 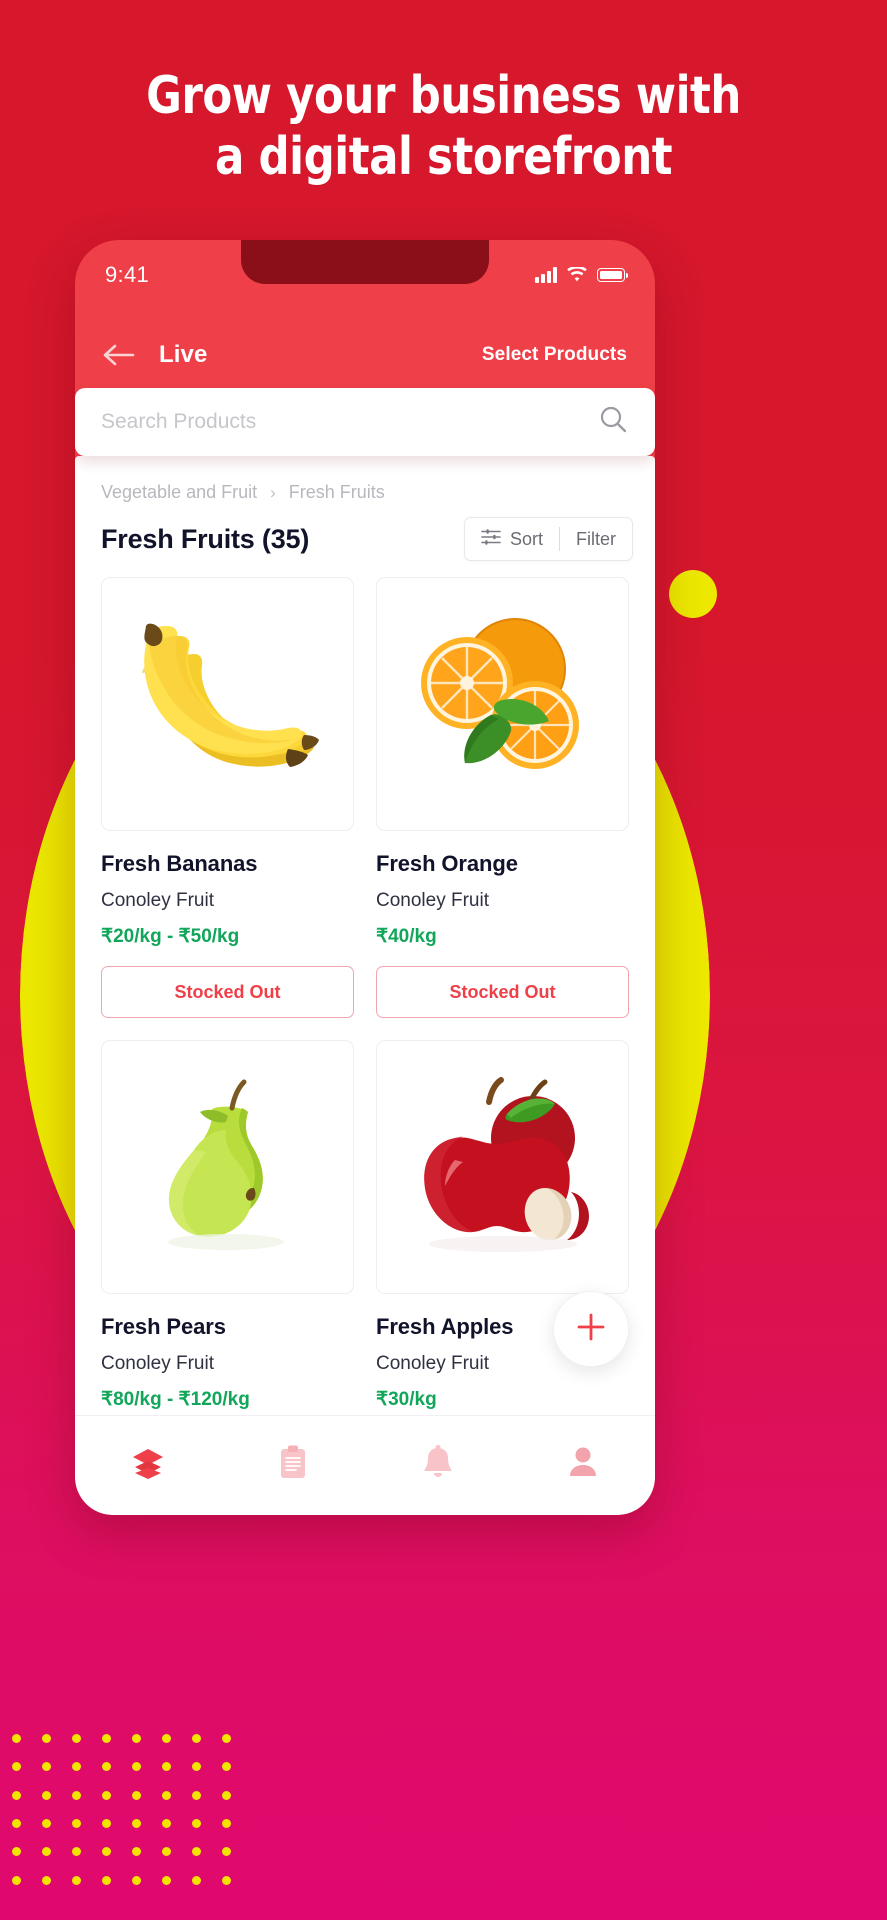 I want to click on battery-full-icon, so click(x=613, y=275).